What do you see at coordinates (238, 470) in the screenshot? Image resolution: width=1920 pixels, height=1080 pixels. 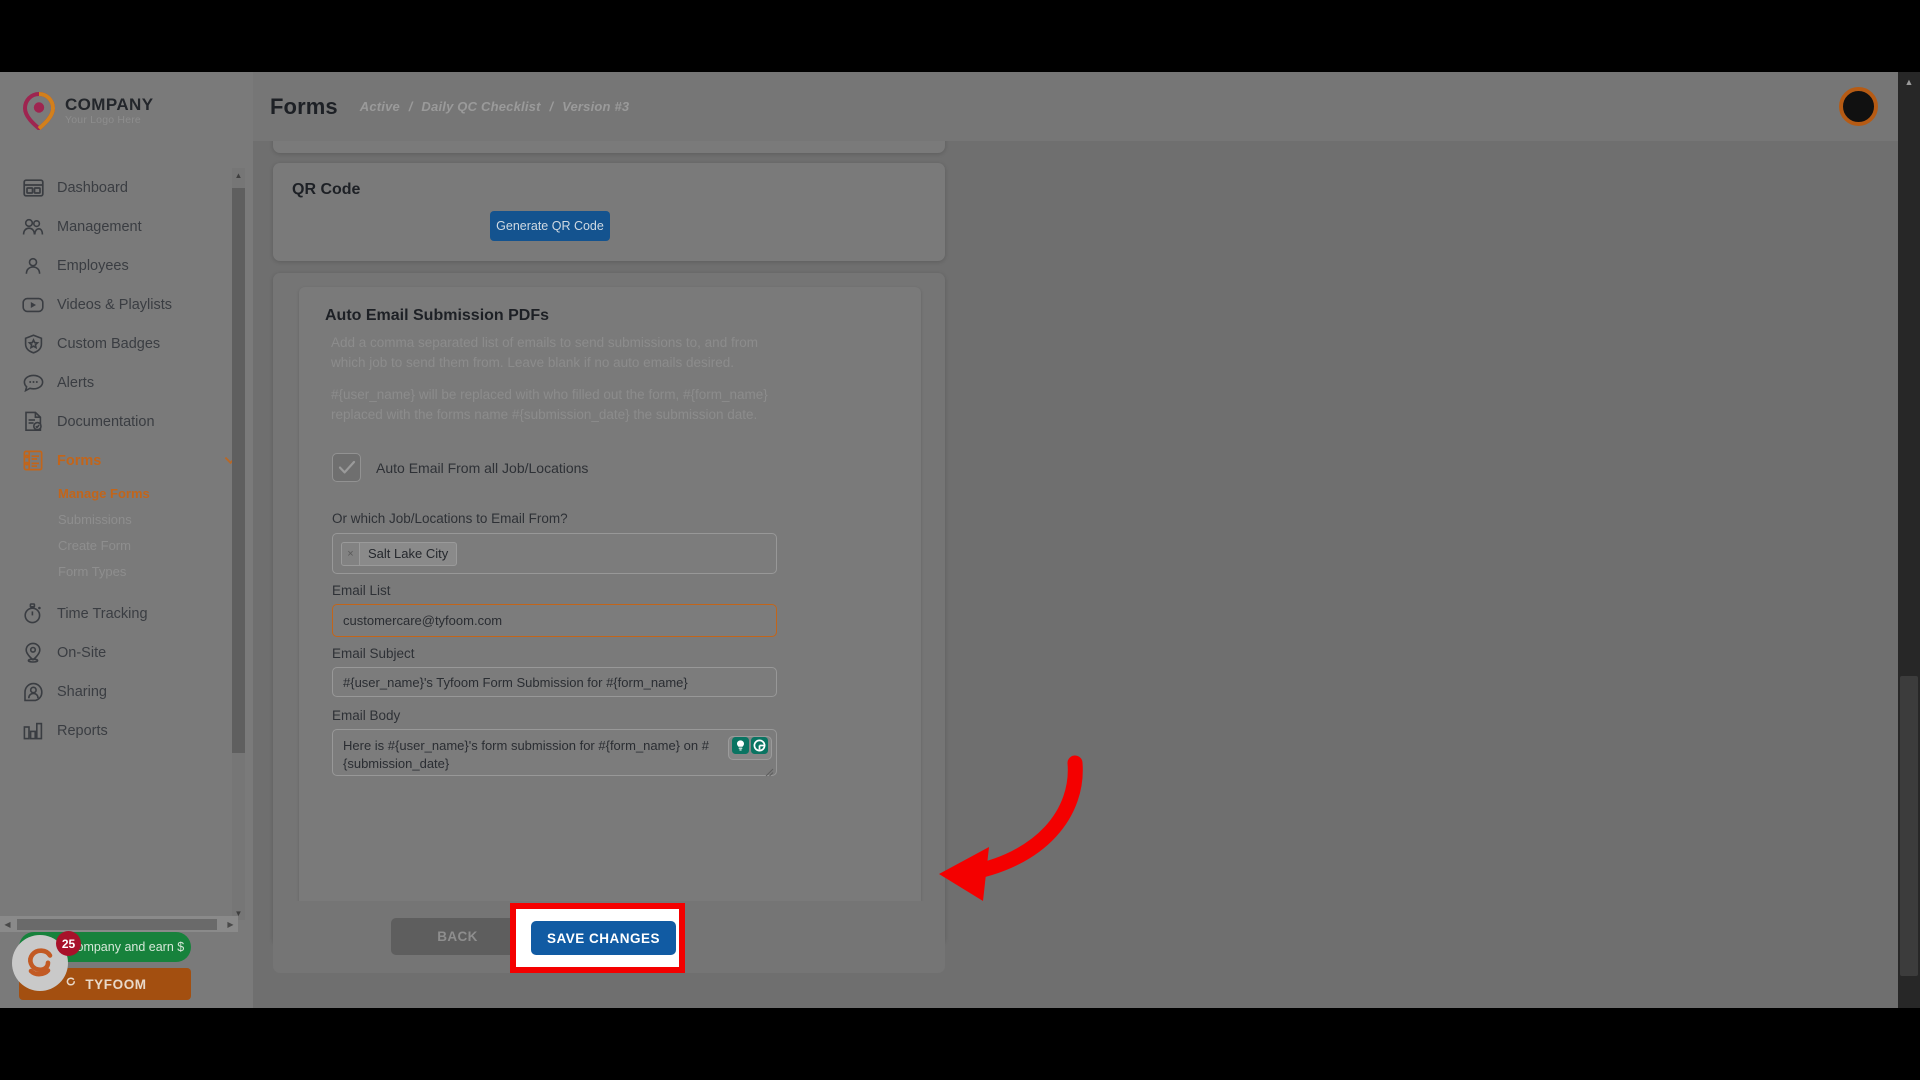 I see `sidebar-scroll-thumb` at bounding box center [238, 470].